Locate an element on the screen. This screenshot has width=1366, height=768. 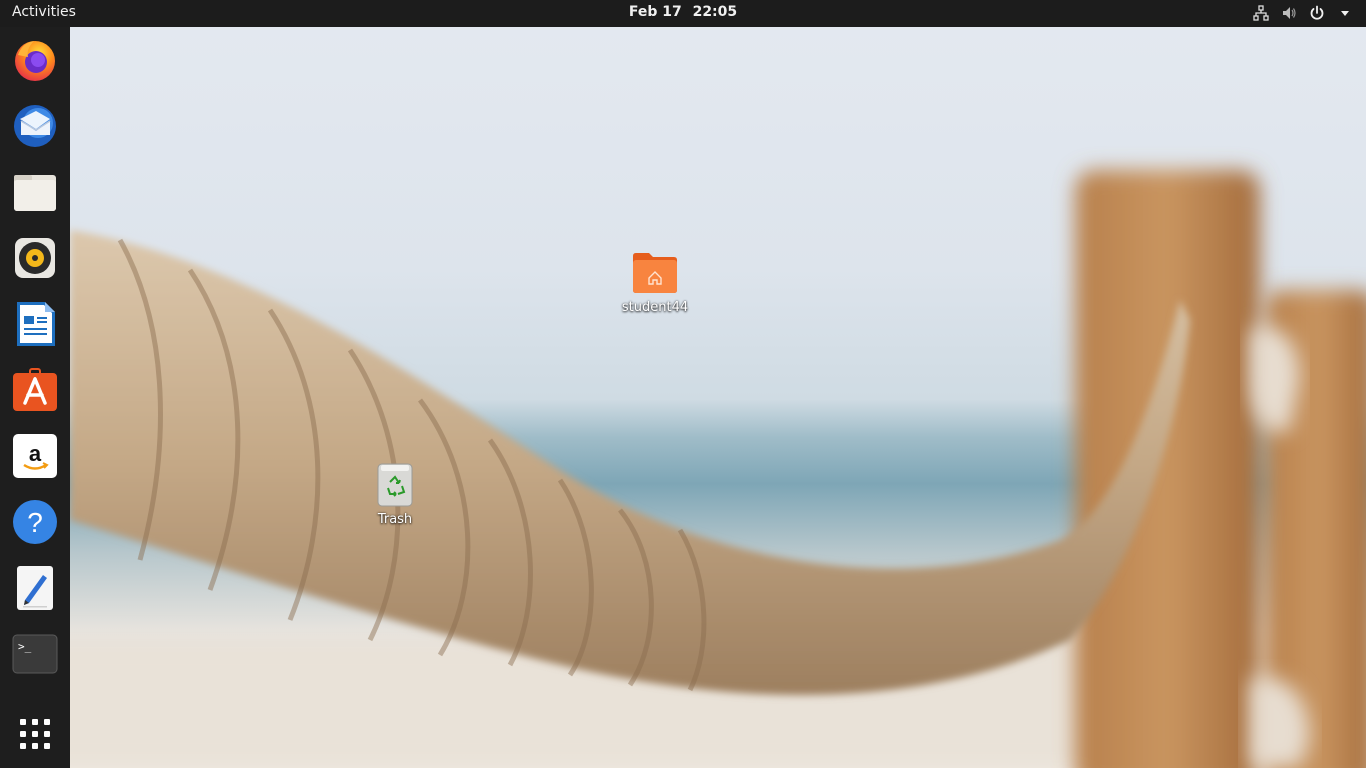
terminal-icon: >_ is located at coordinates (35, 654).